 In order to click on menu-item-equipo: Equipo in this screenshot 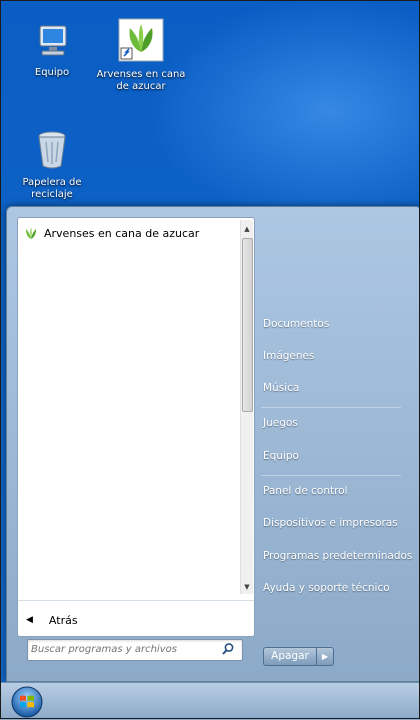, I will do `click(281, 456)`.